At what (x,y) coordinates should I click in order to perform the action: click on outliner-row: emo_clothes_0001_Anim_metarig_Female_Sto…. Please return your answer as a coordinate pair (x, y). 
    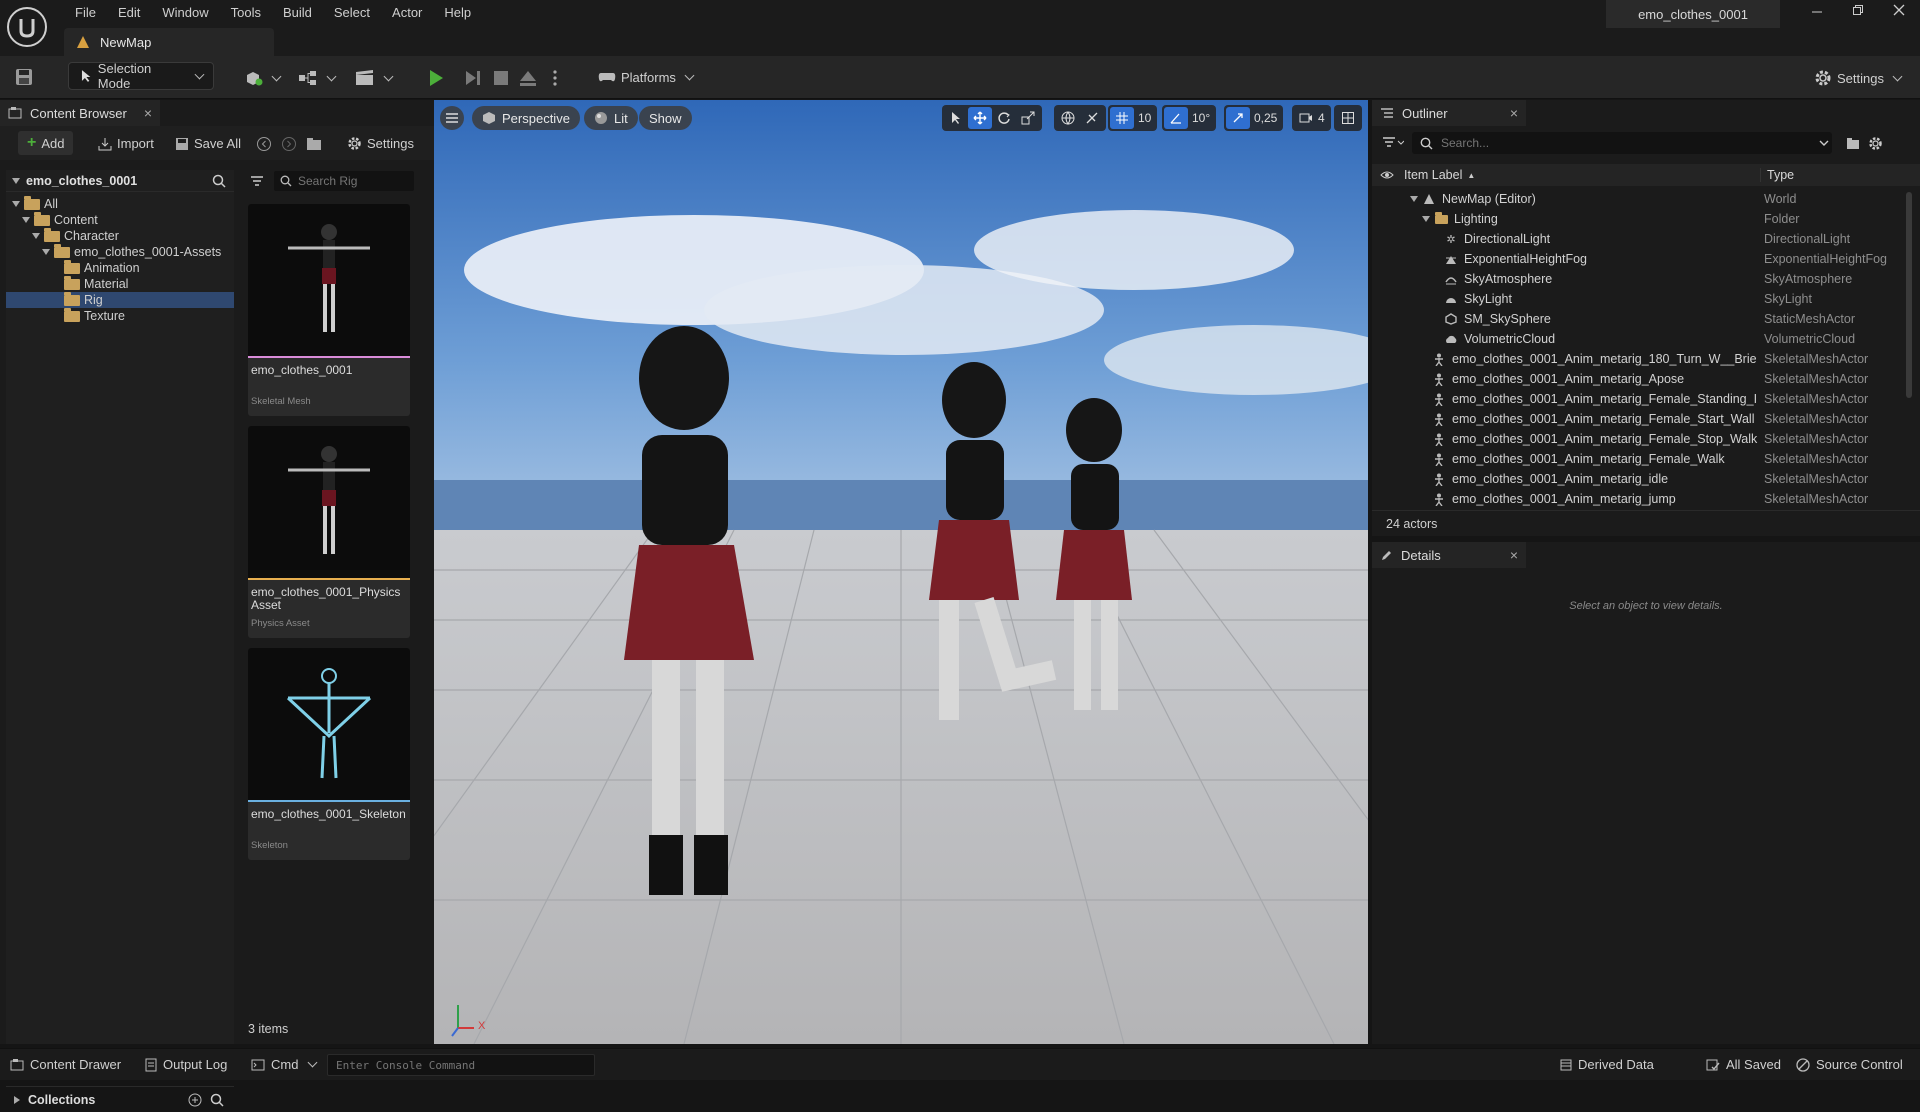
    Looking at the image, I should click on (1642, 439).